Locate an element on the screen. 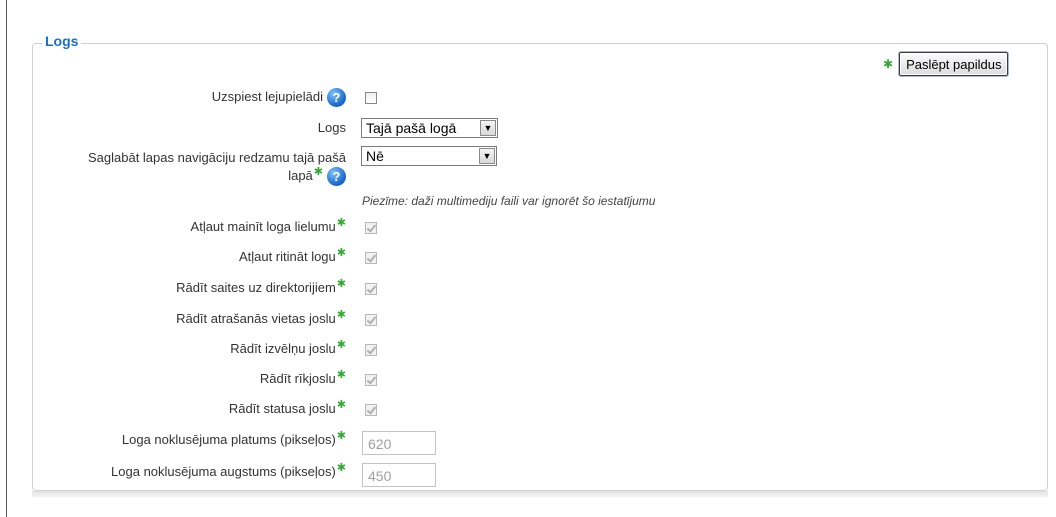 This screenshot has width=1056, height=517. menubar-label: Rādīt izvēlņu joslu✱ is located at coordinates (288, 348).